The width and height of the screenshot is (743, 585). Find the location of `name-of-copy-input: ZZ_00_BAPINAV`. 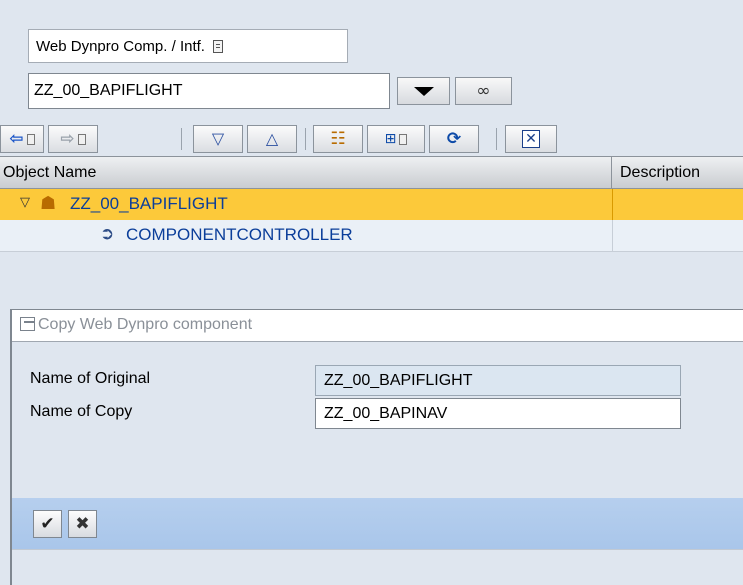

name-of-copy-input: ZZ_00_BAPINAV is located at coordinates (498, 413).